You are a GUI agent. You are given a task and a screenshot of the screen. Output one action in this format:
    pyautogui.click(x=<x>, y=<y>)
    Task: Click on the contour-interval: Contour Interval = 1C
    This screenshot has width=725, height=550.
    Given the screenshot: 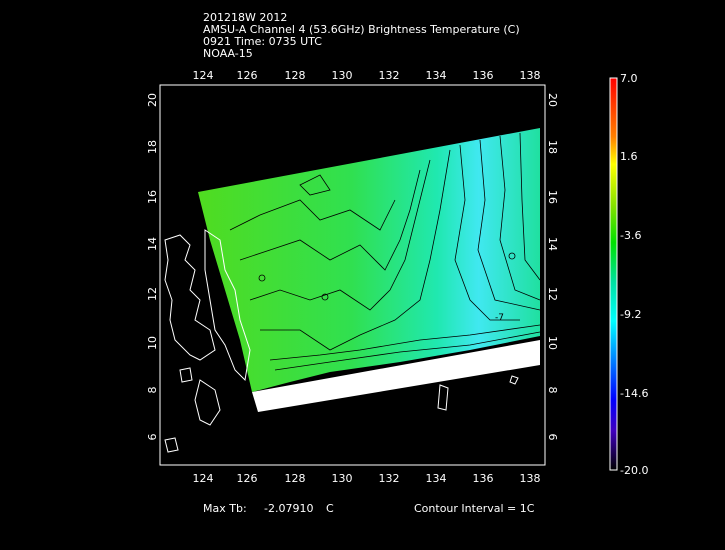 What is the action you would take?
    pyautogui.click(x=474, y=508)
    